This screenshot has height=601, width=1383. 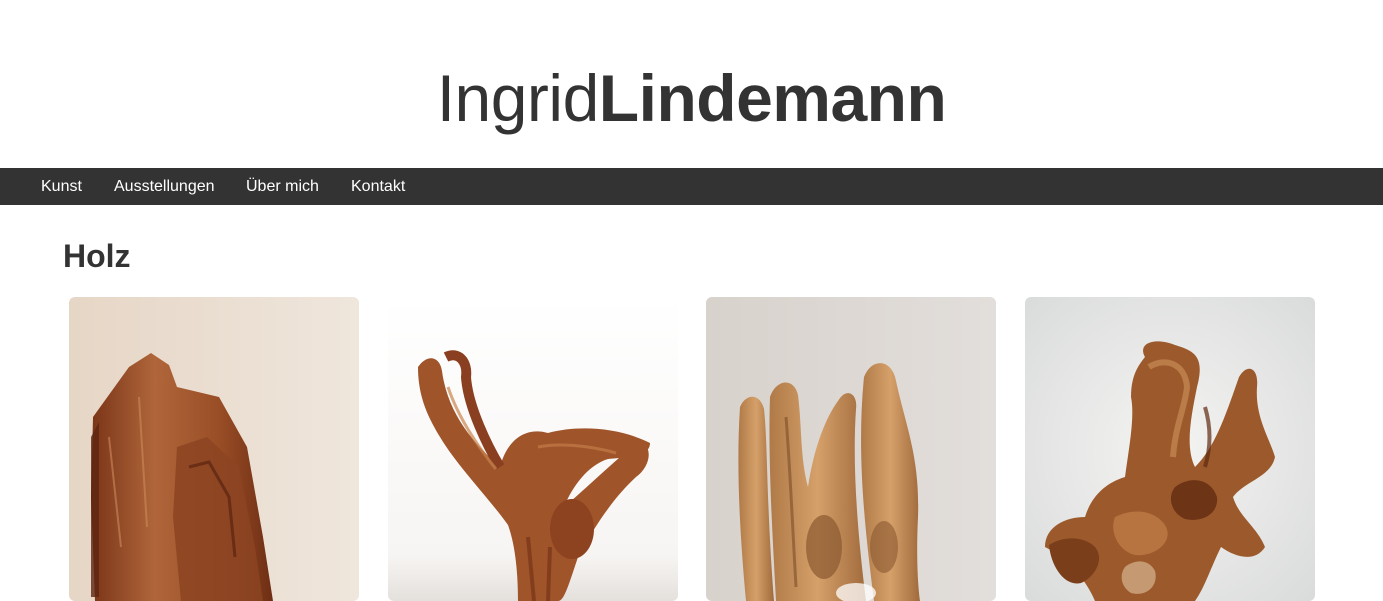 I want to click on nav-item-kontakt: Kontakt, so click(x=378, y=186).